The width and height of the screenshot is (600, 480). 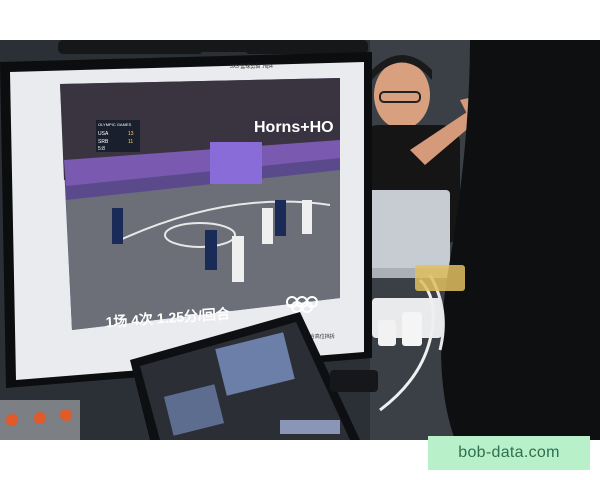 I want to click on external-drive, so click(x=354, y=381).